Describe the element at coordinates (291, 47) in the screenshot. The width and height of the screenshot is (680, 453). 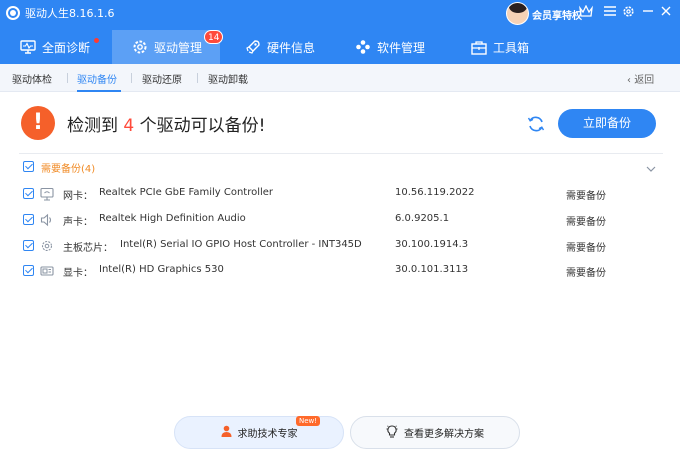
I see `tab-label: 硬件信息` at that location.